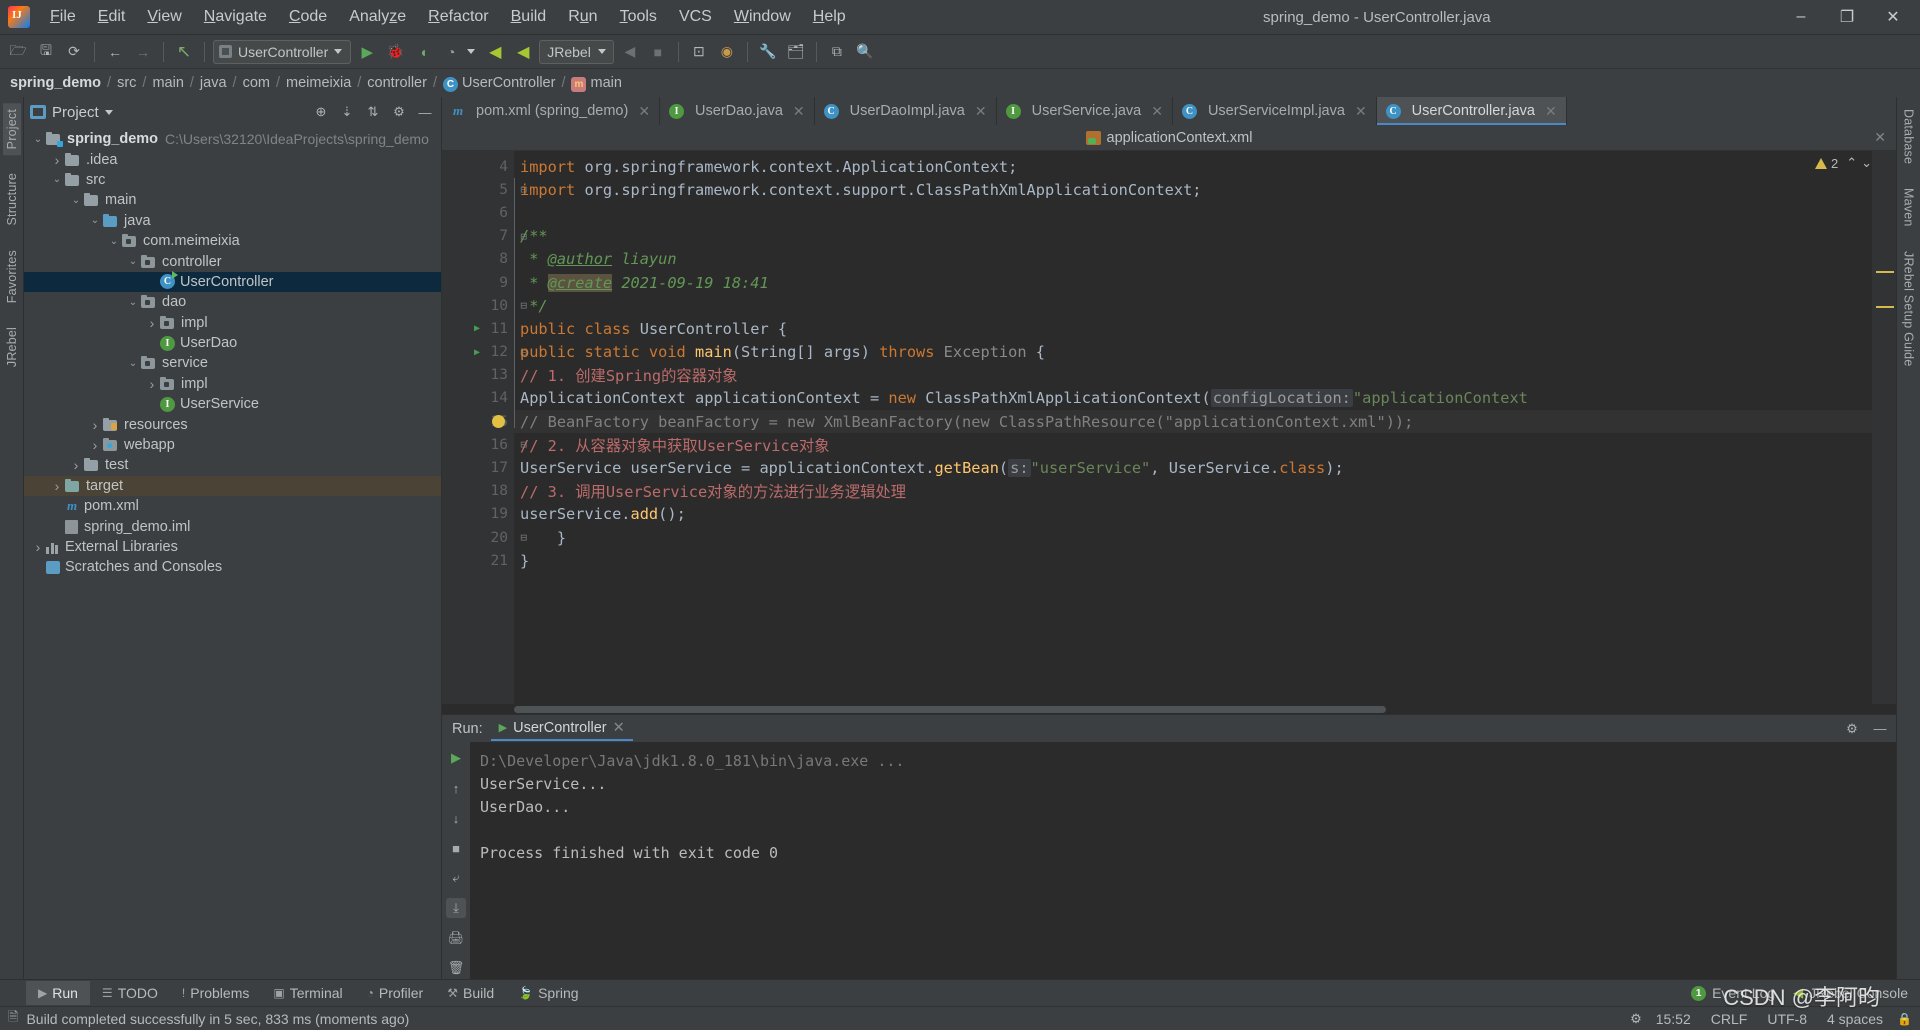 This screenshot has height=1030, width=1920. Describe the element at coordinates (232, 323) in the screenshot. I see `tree-node-impl: › impl` at that location.